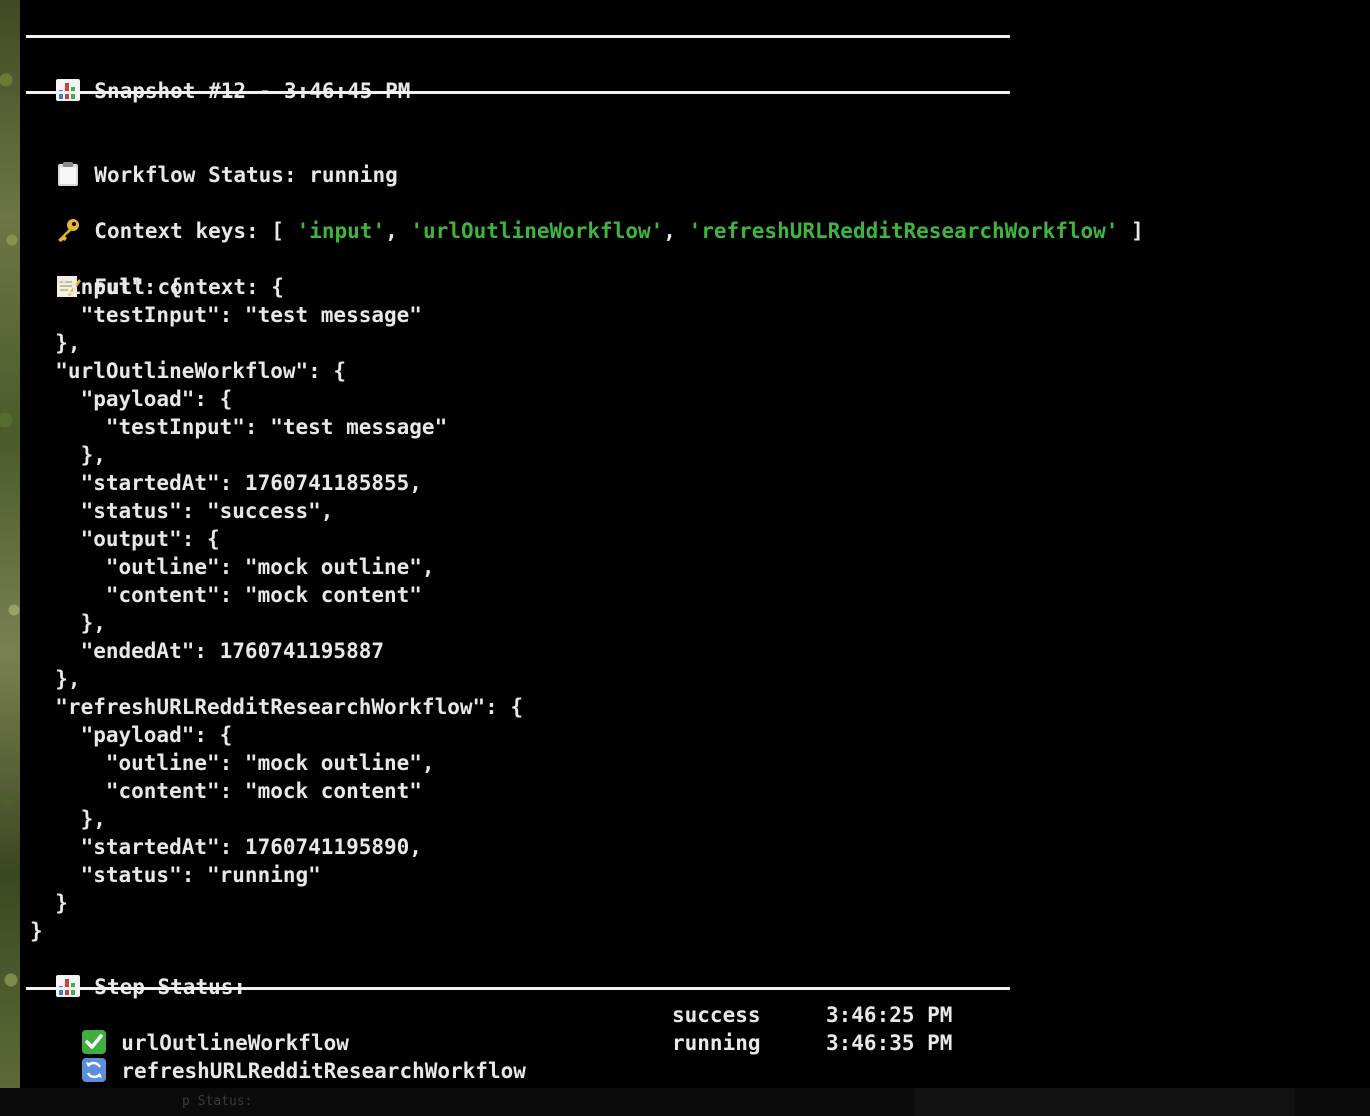 The width and height of the screenshot is (1370, 1116). What do you see at coordinates (1105, 1102) in the screenshot?
I see `background-ghost-panel` at bounding box center [1105, 1102].